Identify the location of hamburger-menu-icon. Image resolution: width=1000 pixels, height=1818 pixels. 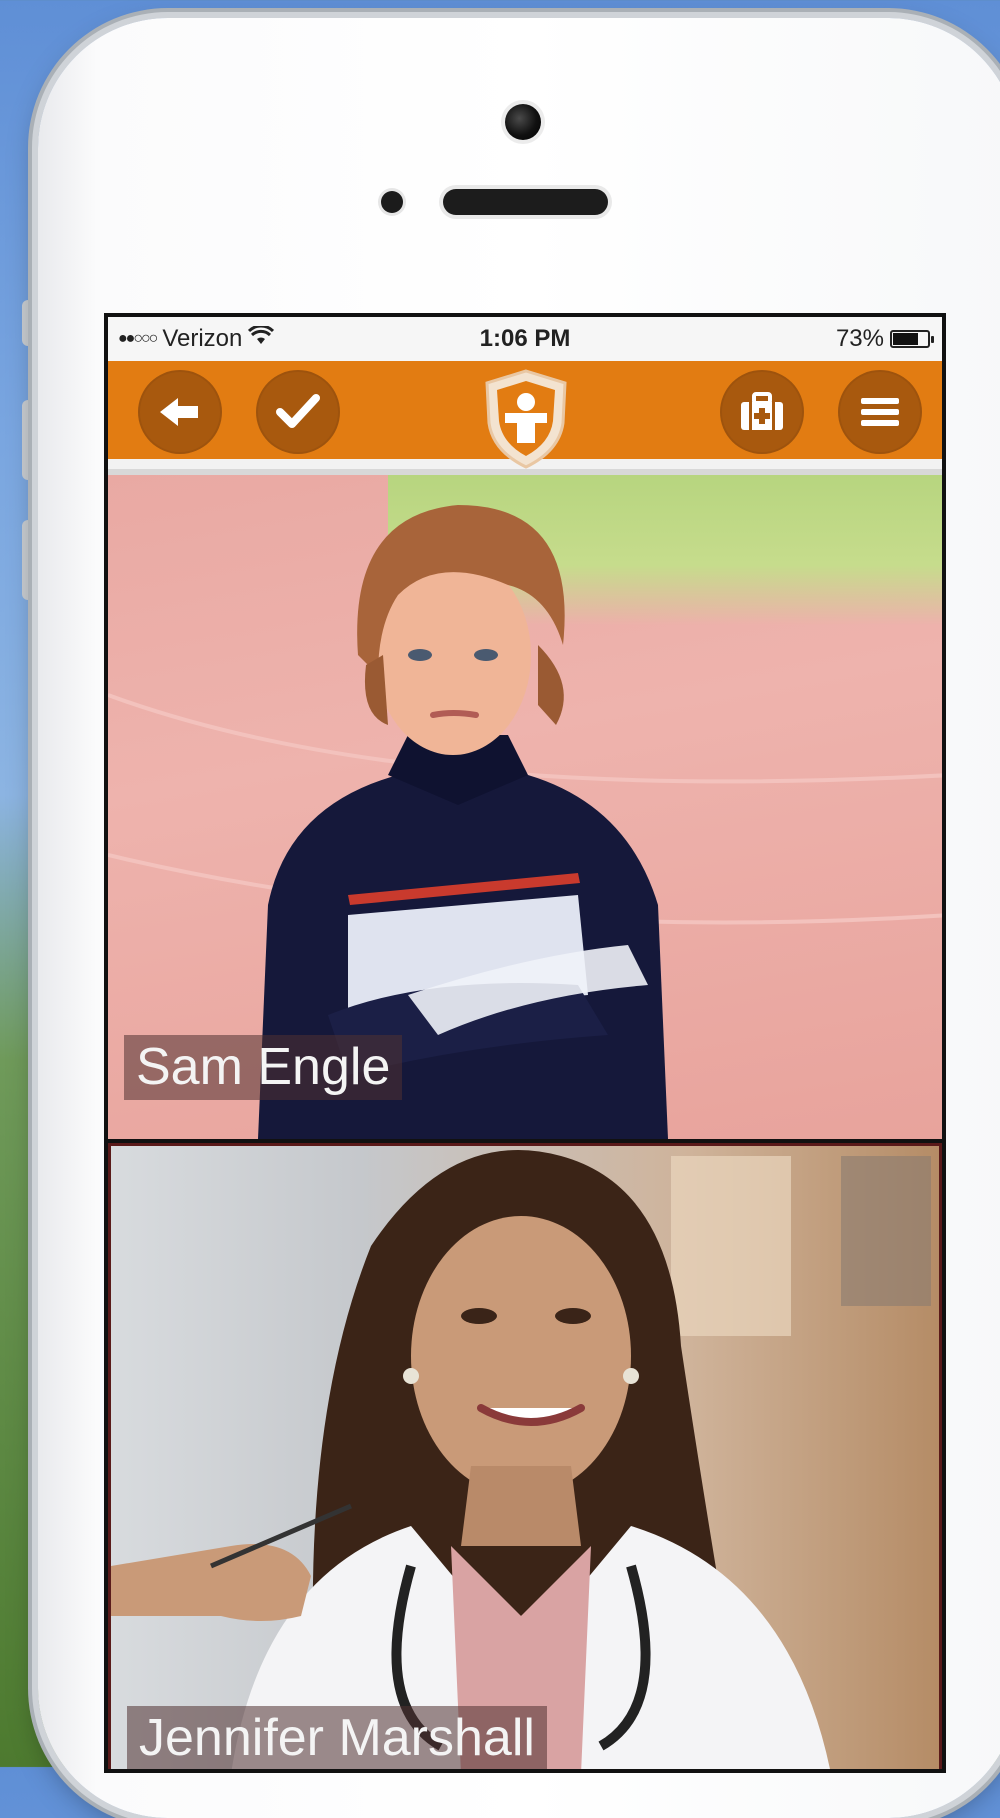
(880, 412).